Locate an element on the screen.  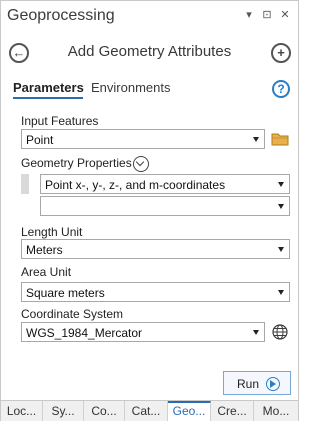
tool-title: Add Geometry Attributes is located at coordinates (149, 51).